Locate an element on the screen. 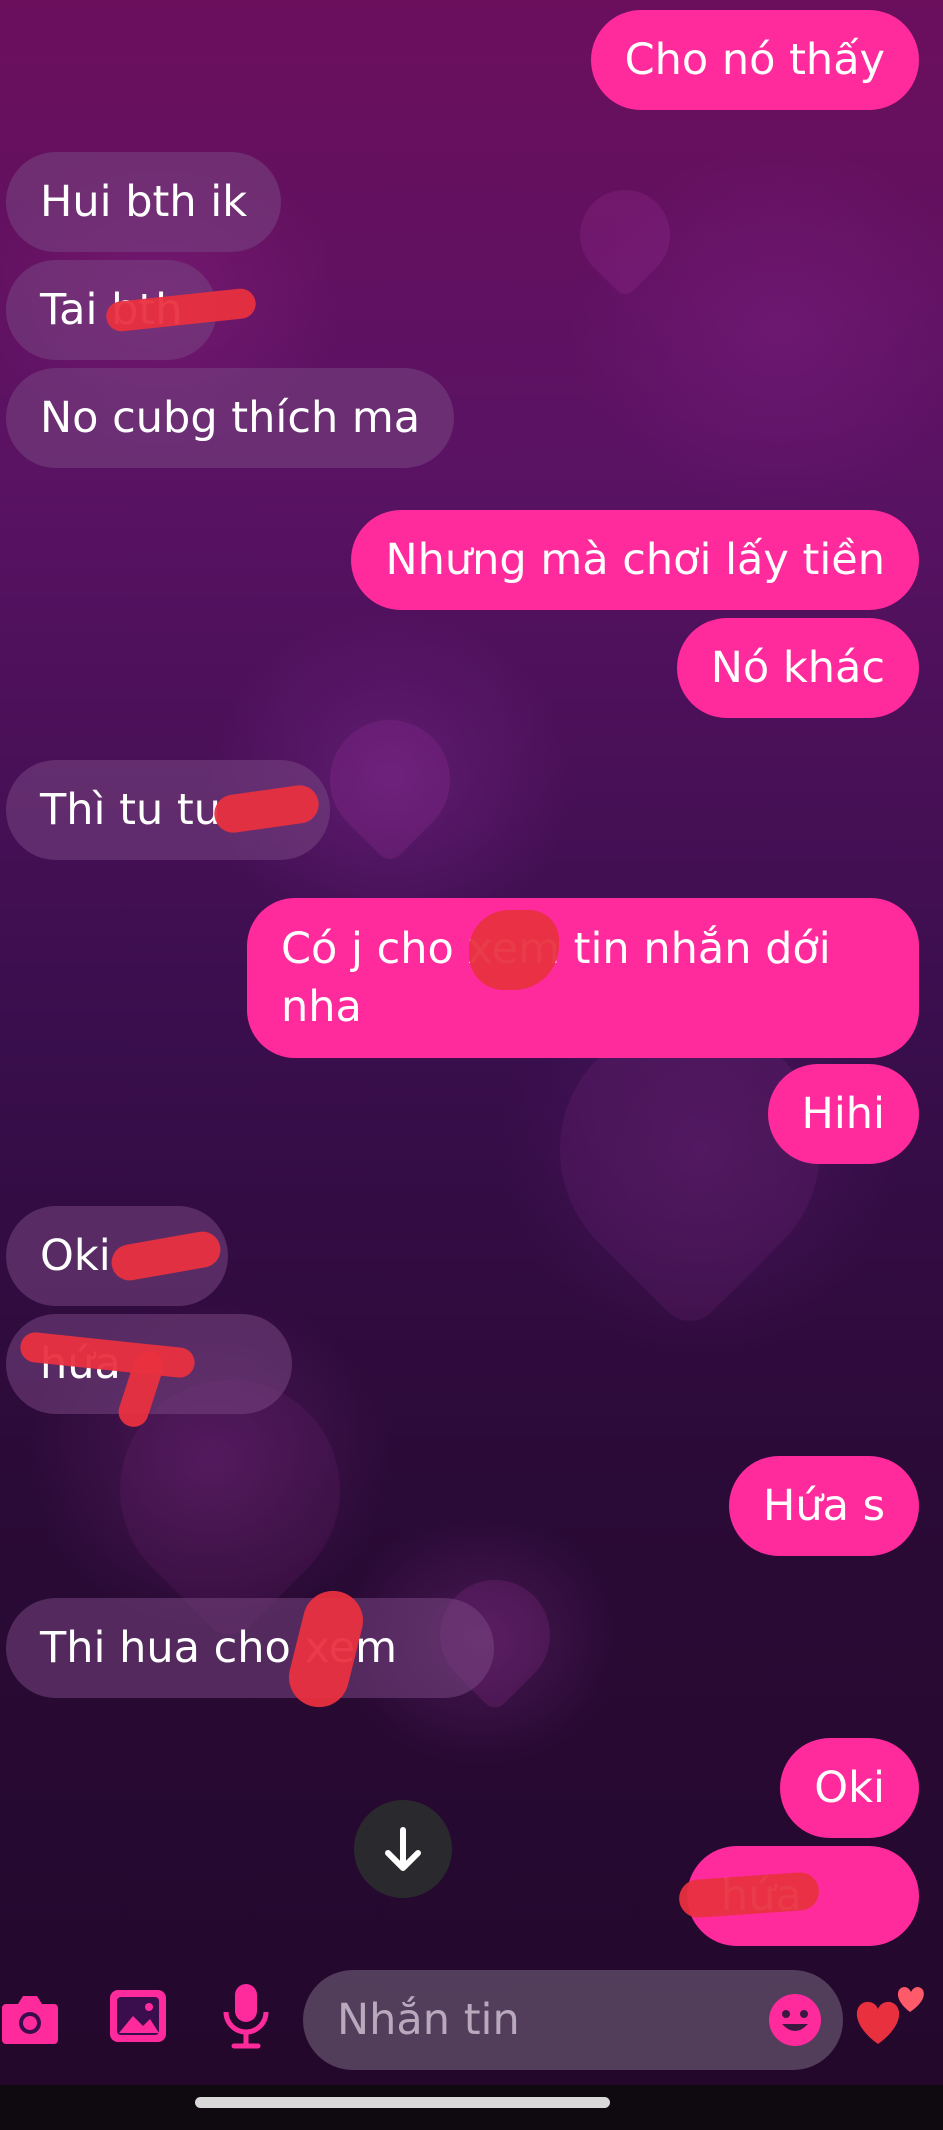 Image resolution: width=943 pixels, height=2130 pixels. scroll-to-bottom-button is located at coordinates (403, 1849).